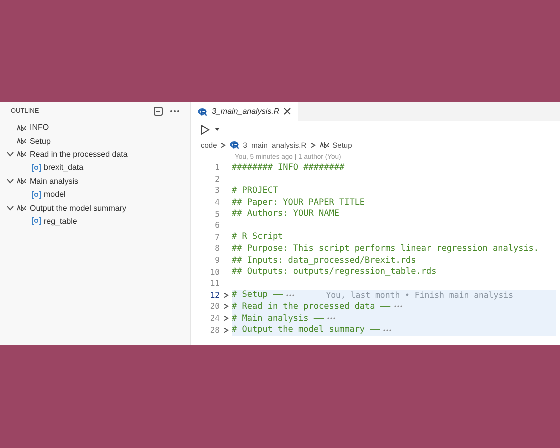 This screenshot has height=448, width=560. Describe the element at coordinates (420, 295) in the screenshot. I see `blame-annotation: You, last month • Finish main analysis` at that location.